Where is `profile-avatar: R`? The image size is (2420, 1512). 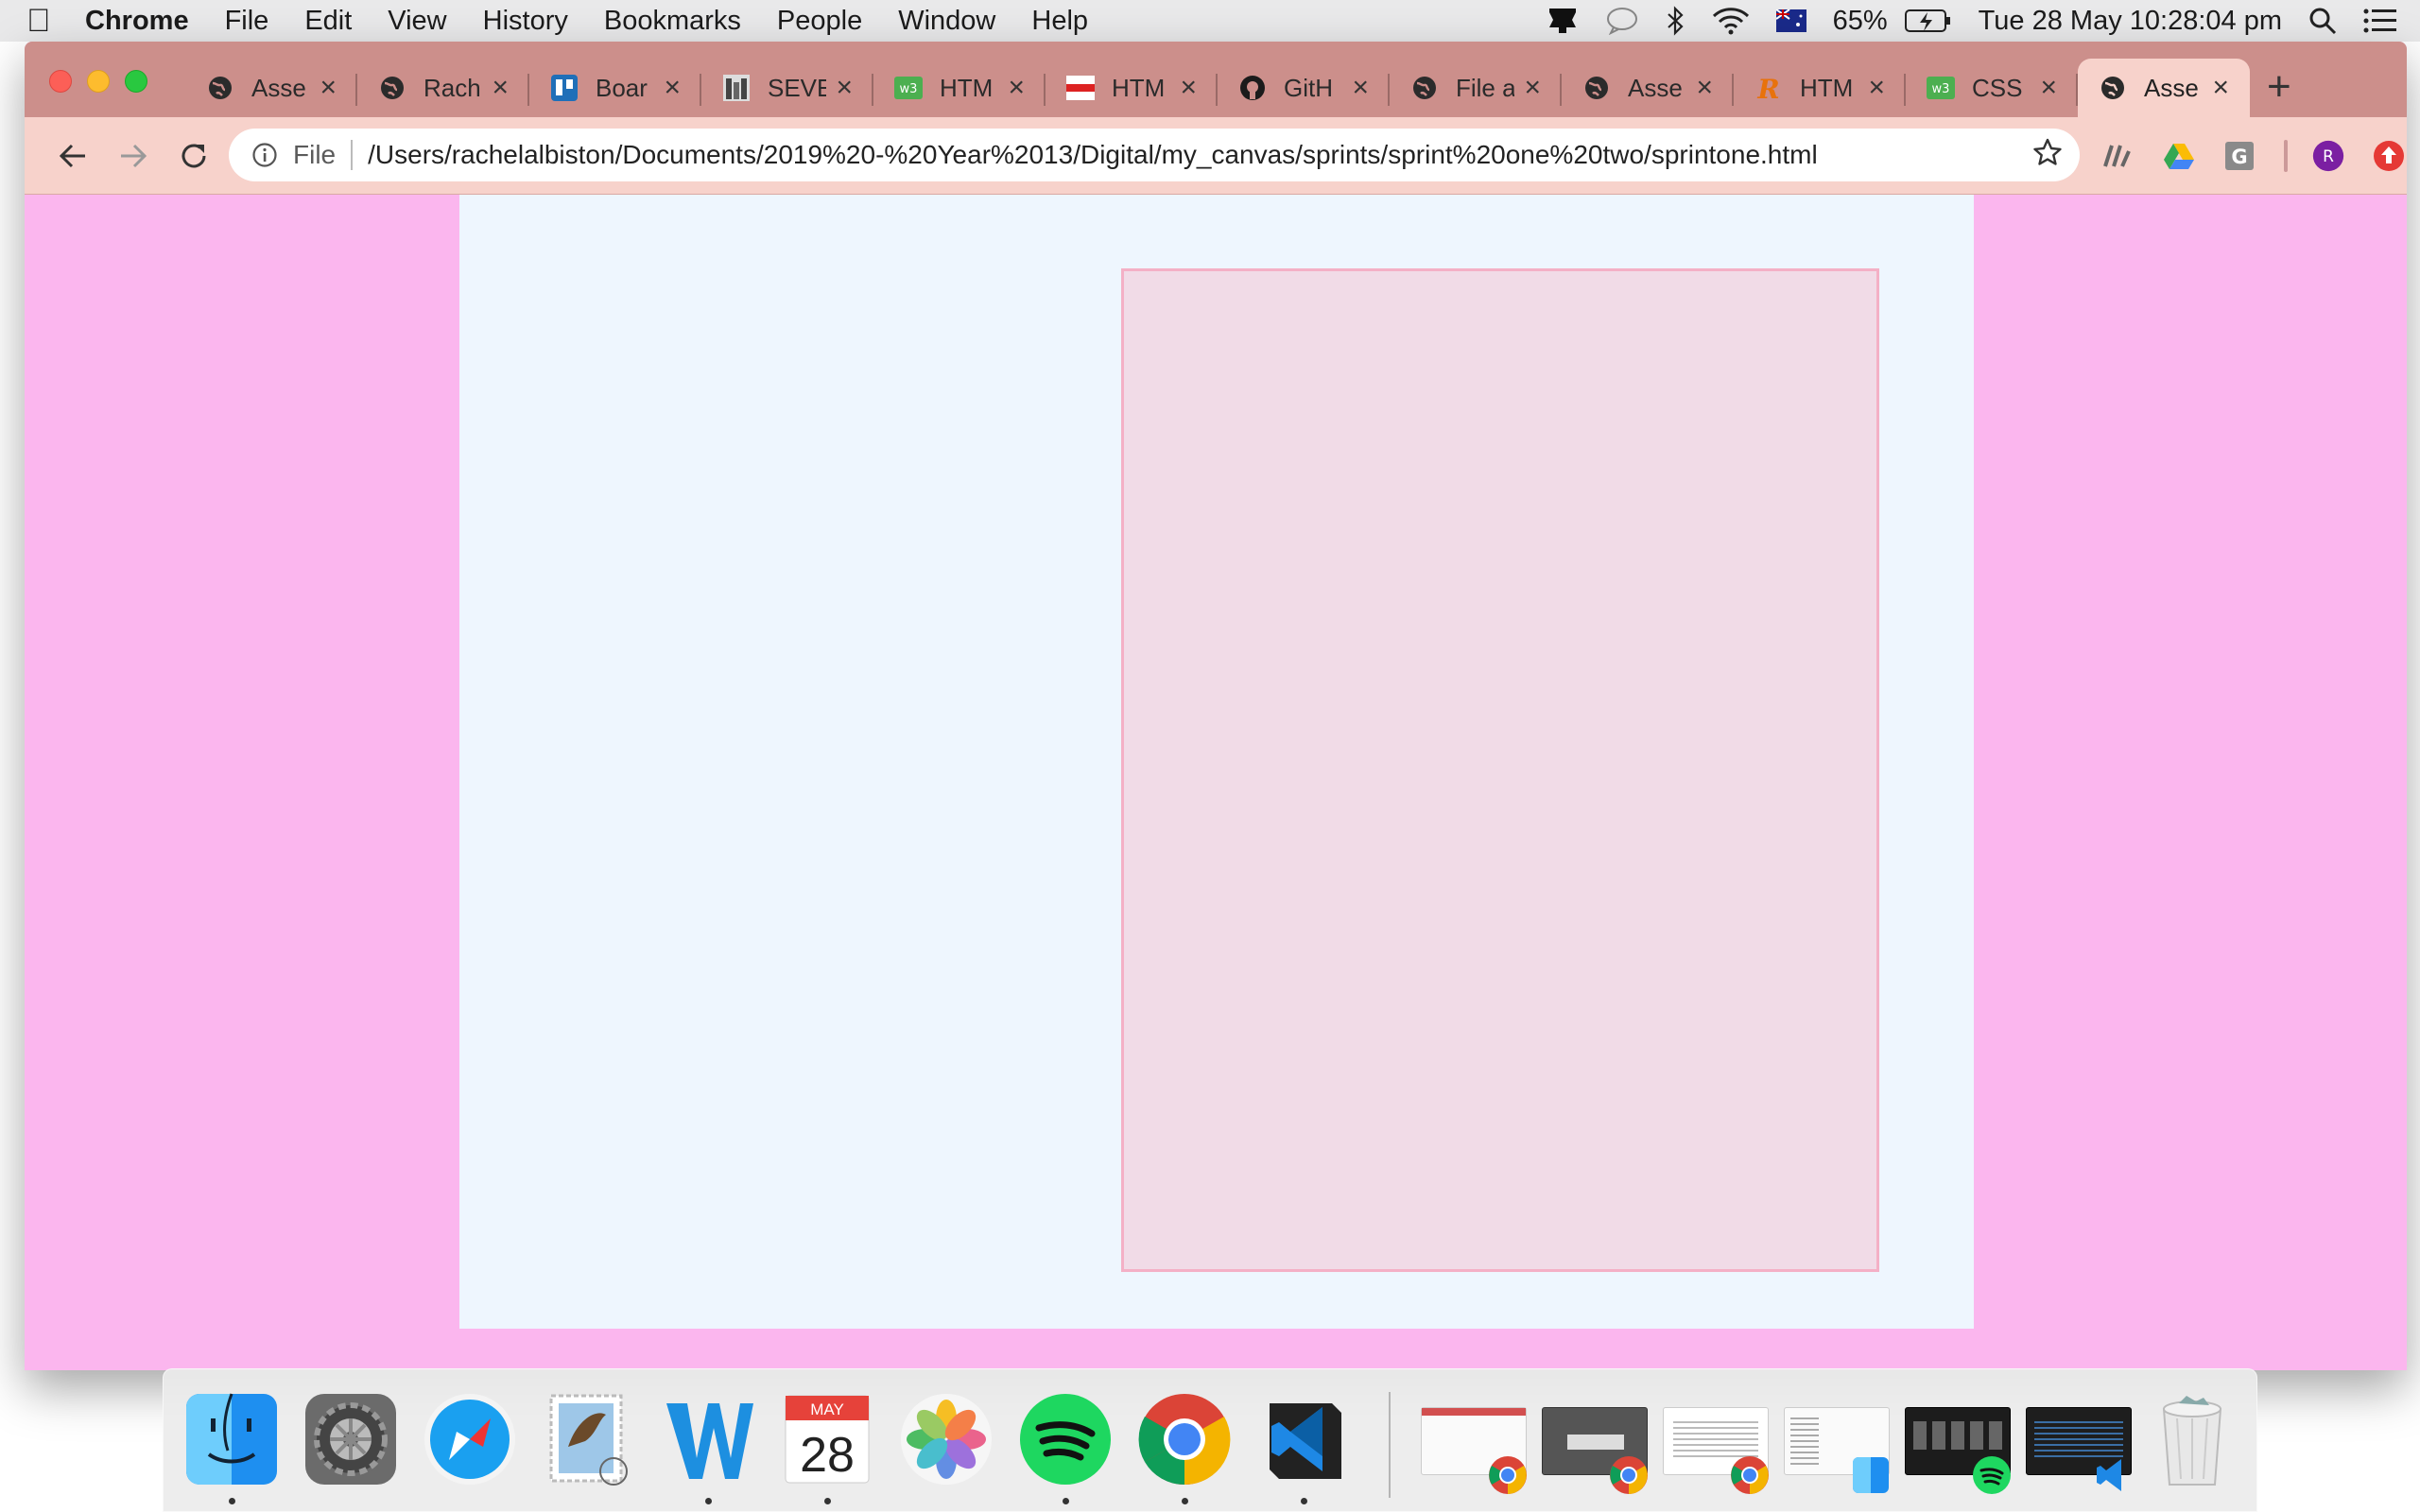
profile-avatar: R is located at coordinates (2328, 156).